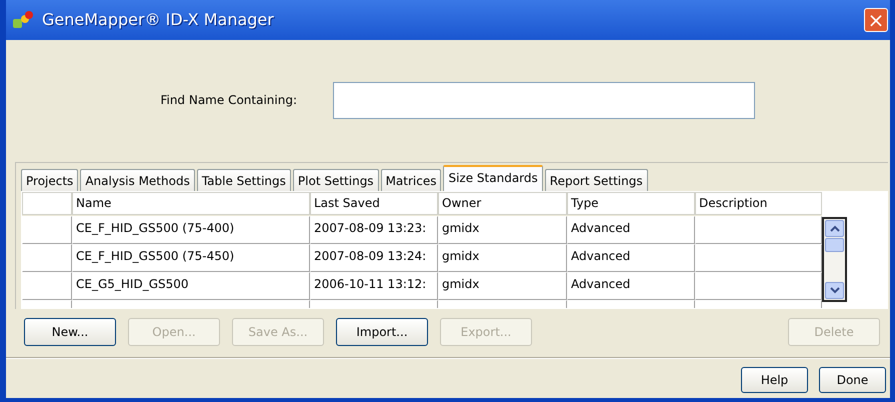  I want to click on table-cell: CE_F_HID_GS500 (75-400), so click(191, 230).